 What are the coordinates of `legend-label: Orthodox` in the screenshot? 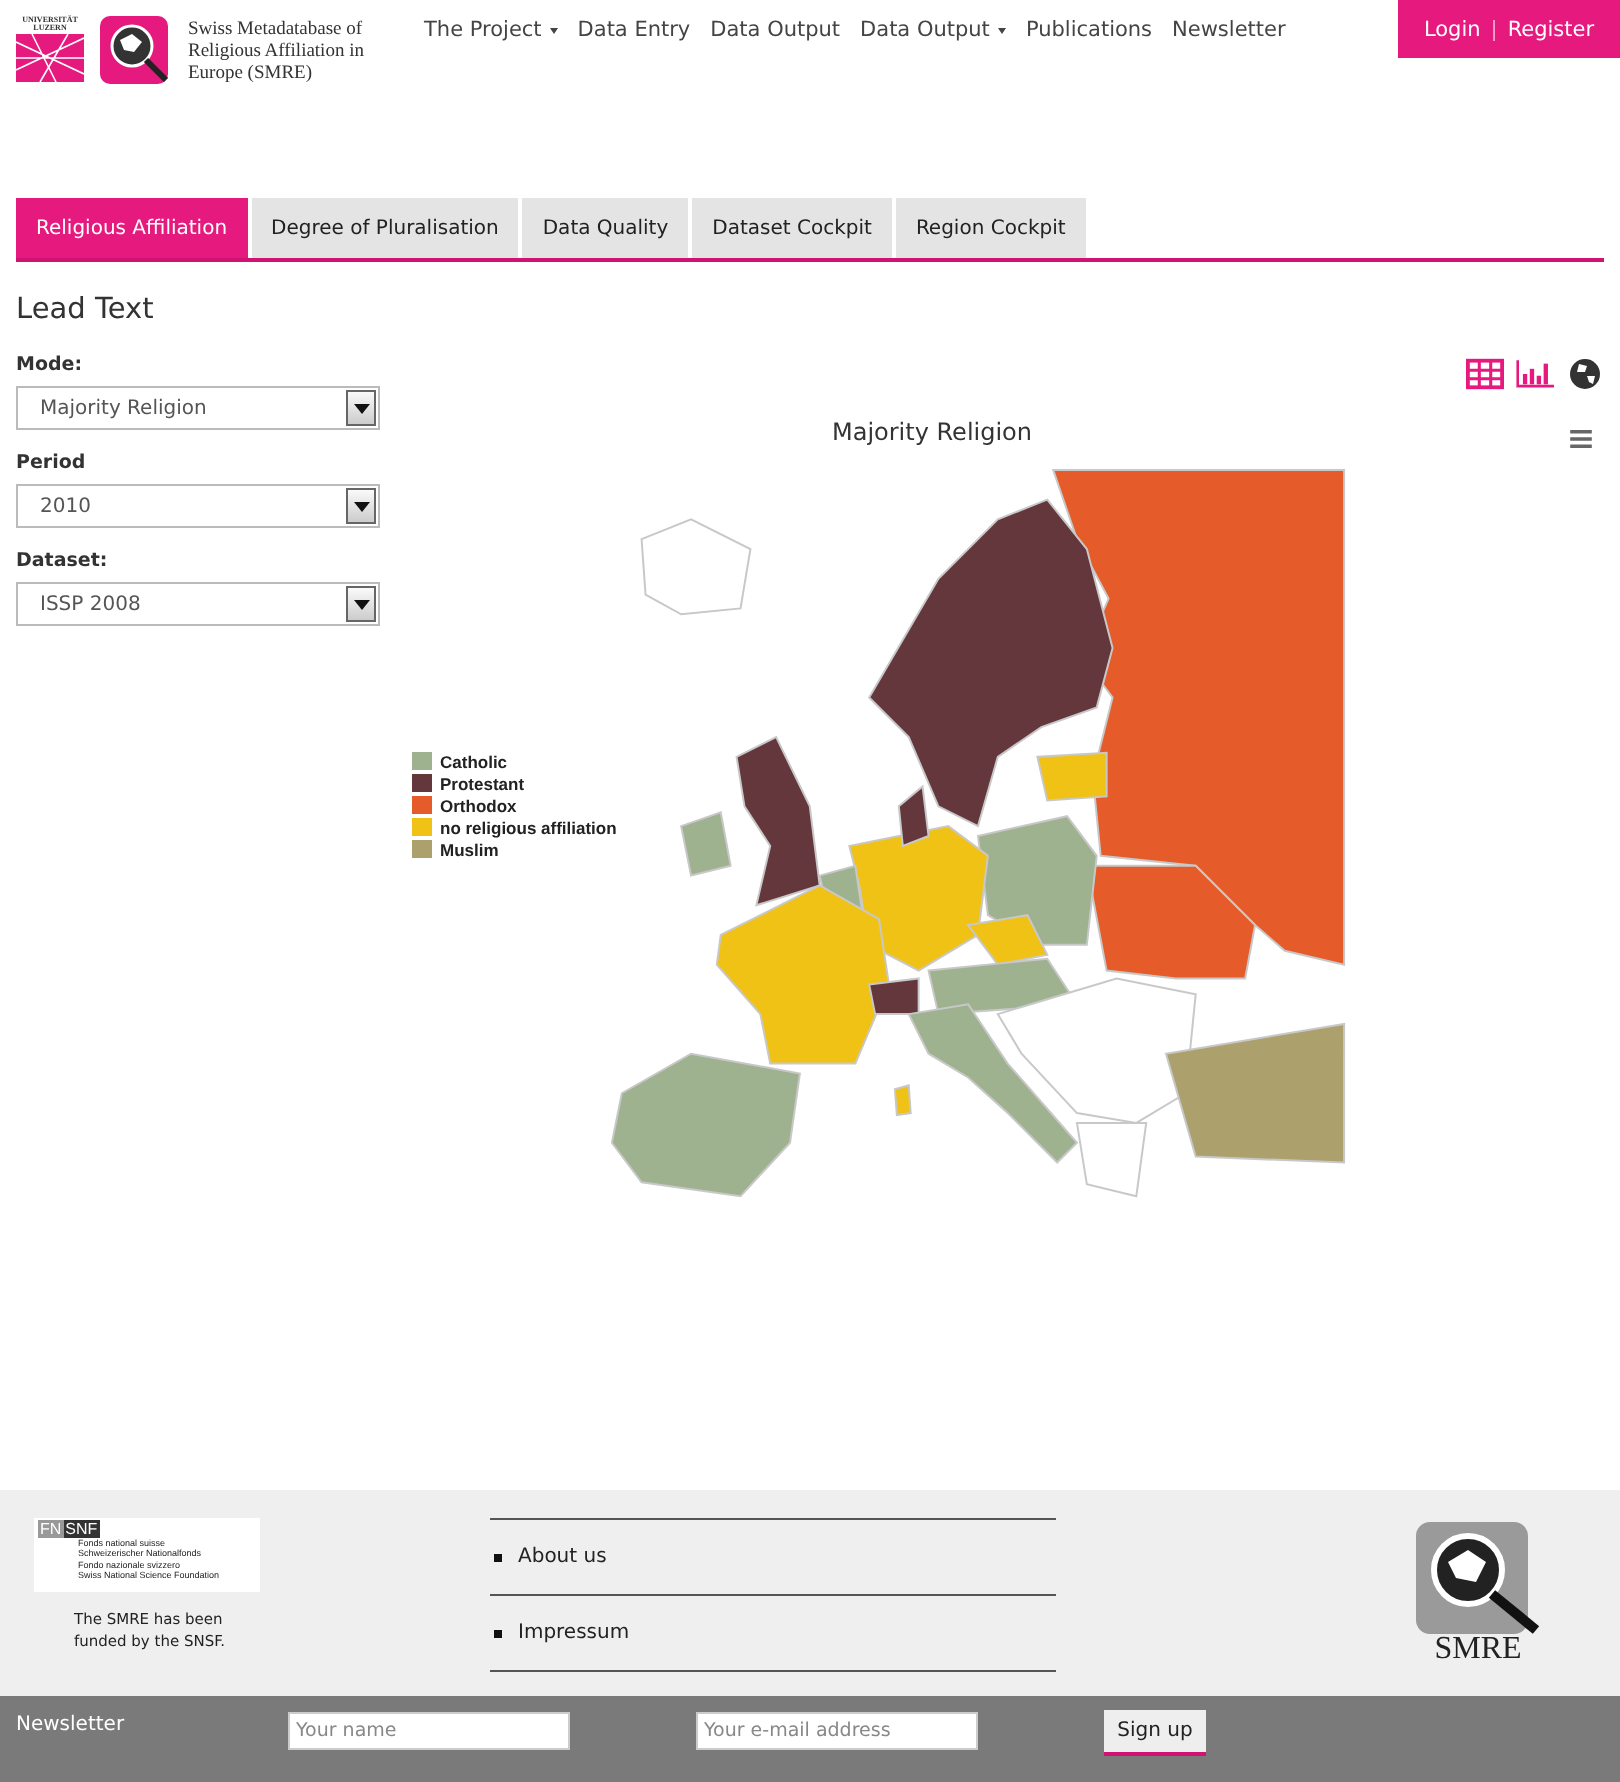 It's located at (478, 805).